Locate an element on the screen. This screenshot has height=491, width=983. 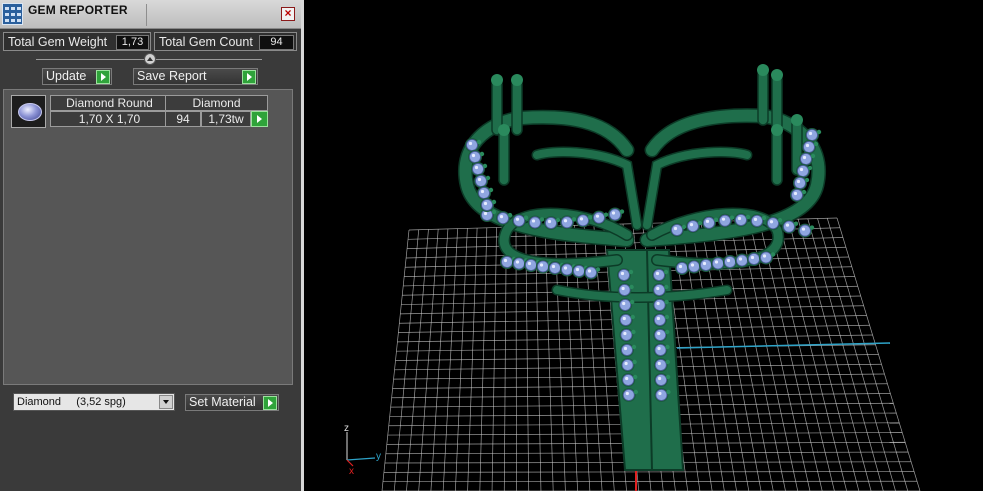
gem-reporter-app-icon is located at coordinates (12, 14).